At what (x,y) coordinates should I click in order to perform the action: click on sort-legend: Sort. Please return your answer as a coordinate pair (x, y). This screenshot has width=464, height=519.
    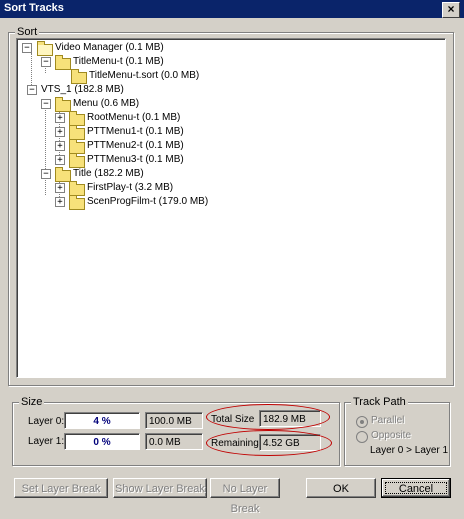
    Looking at the image, I should click on (27, 32).